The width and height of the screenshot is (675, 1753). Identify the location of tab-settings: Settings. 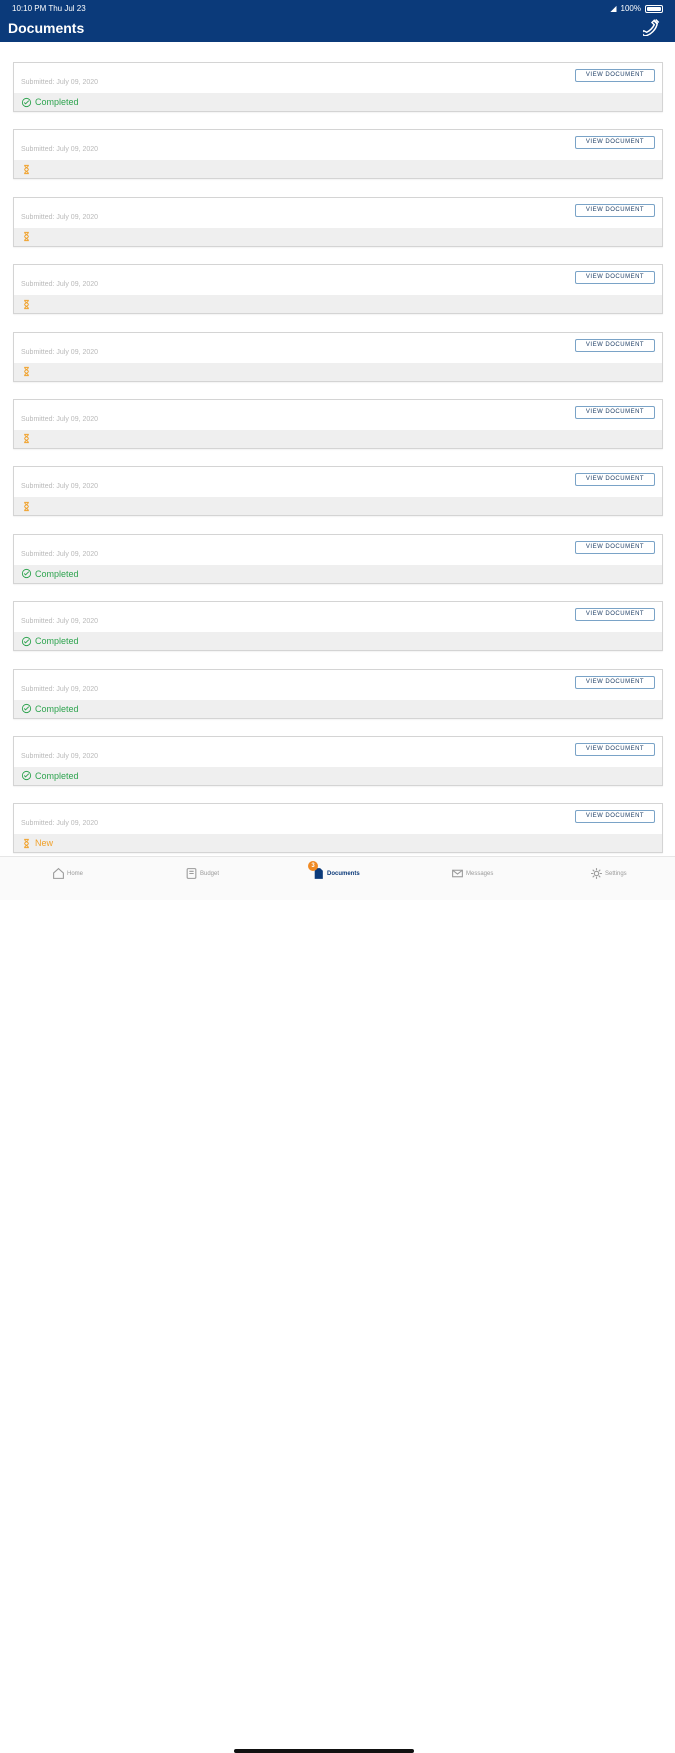
(608, 873).